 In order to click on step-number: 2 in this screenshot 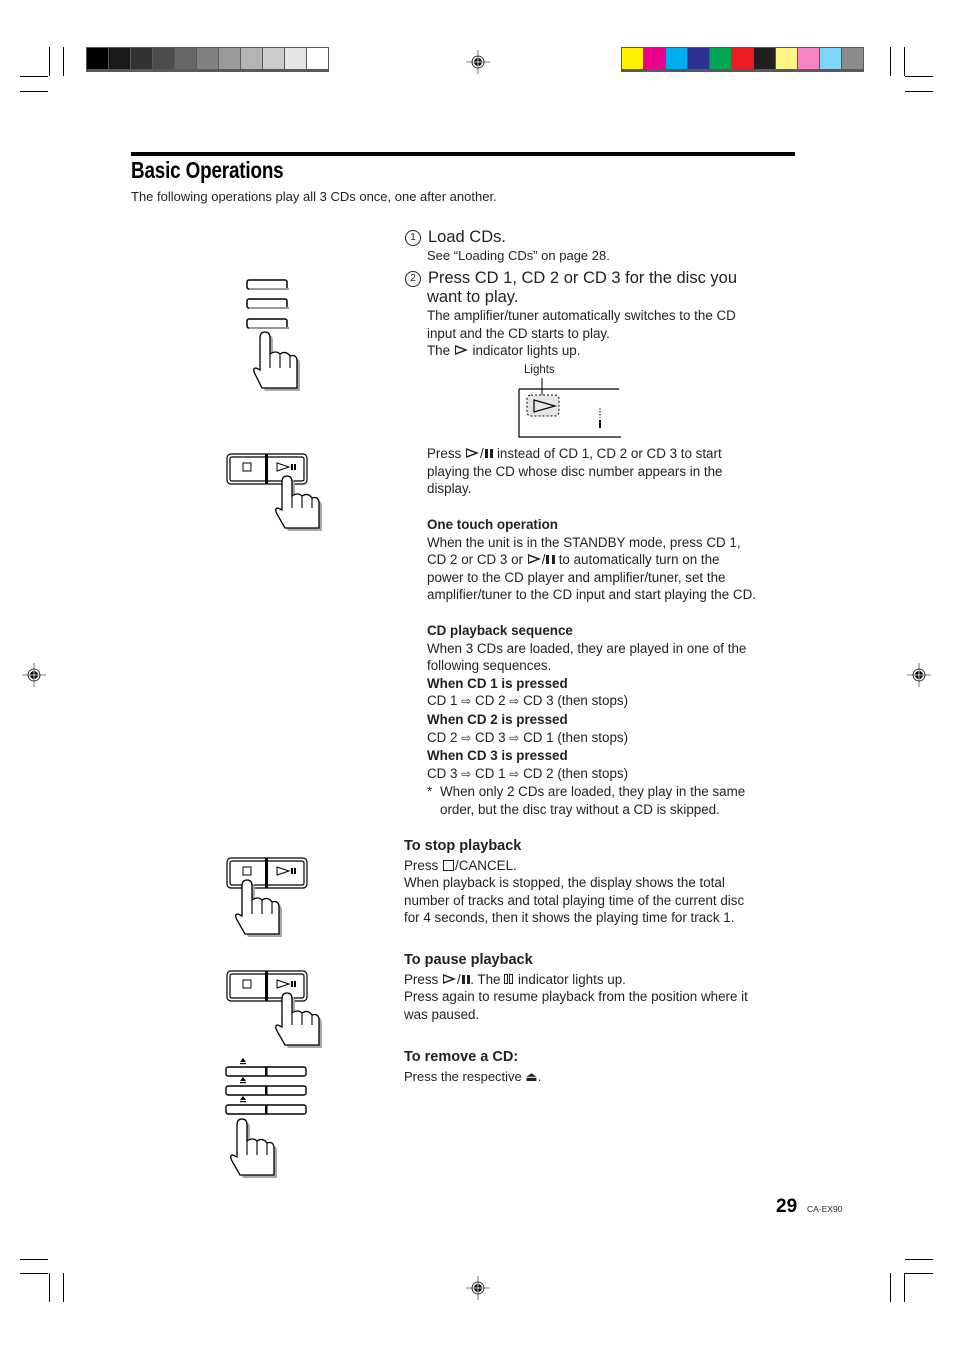, I will do `click(413, 279)`.